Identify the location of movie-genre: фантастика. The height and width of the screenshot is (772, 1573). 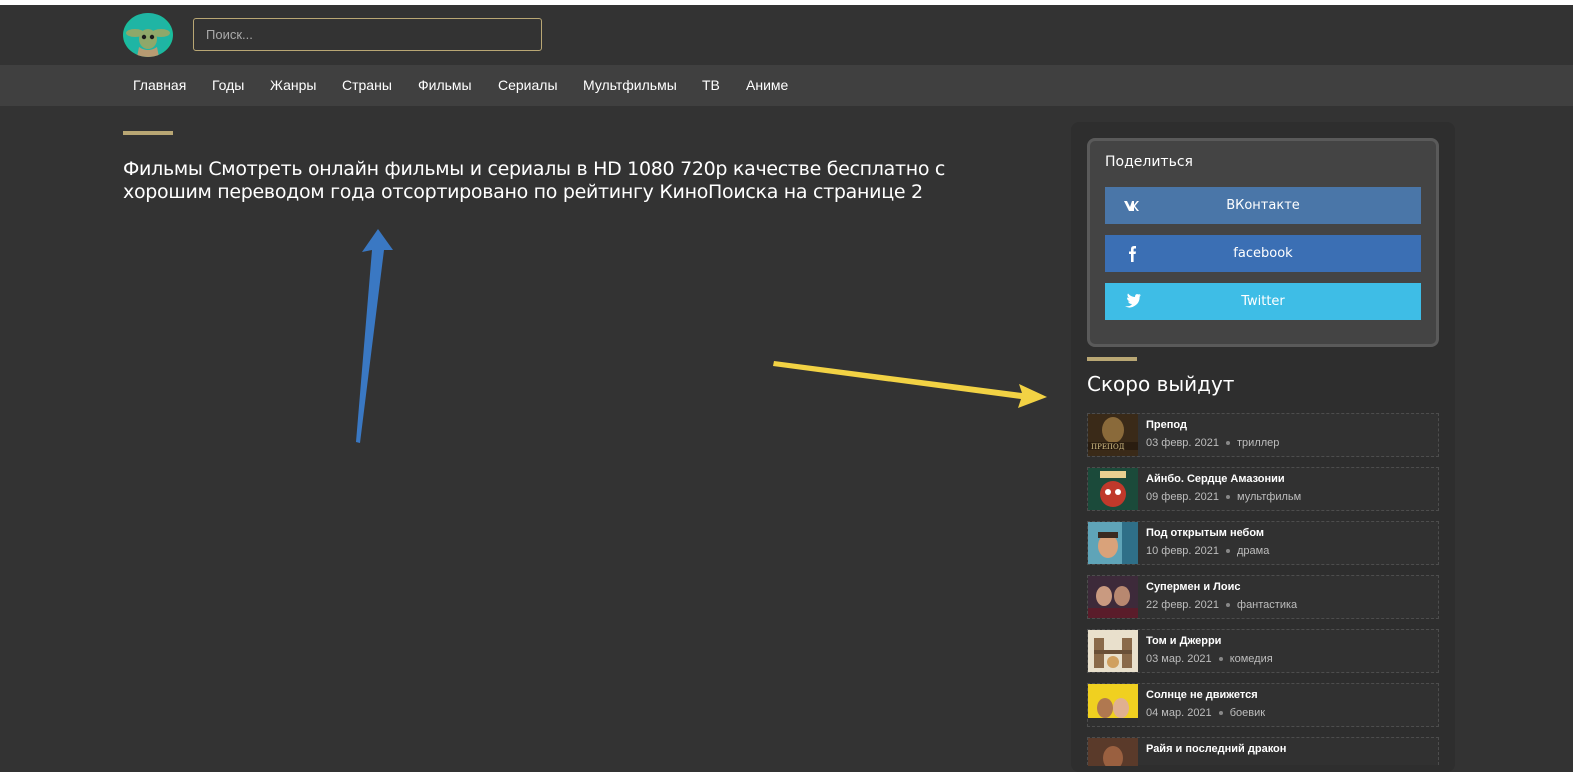
(1267, 605).